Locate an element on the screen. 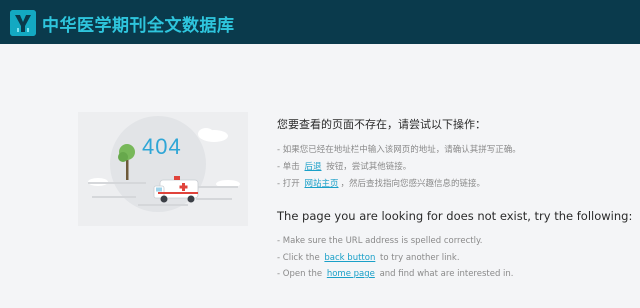 This screenshot has width=640, height=308. logo-icon is located at coordinates (23, 23).